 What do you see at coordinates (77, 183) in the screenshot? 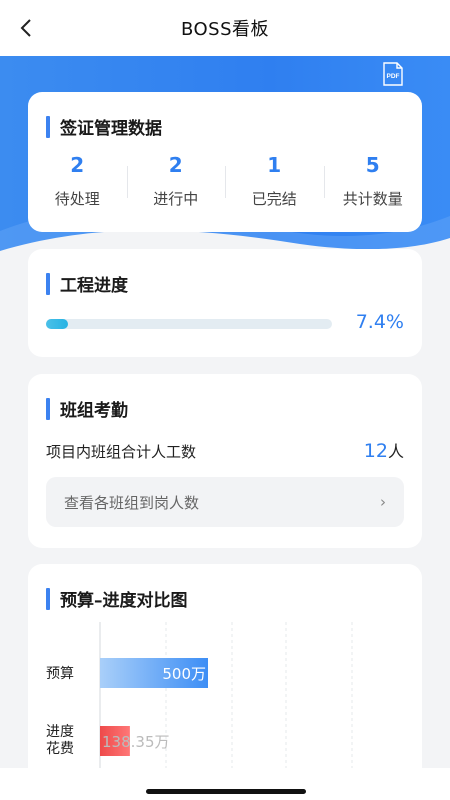
I see `stat-pending: 2 待处理` at bounding box center [77, 183].